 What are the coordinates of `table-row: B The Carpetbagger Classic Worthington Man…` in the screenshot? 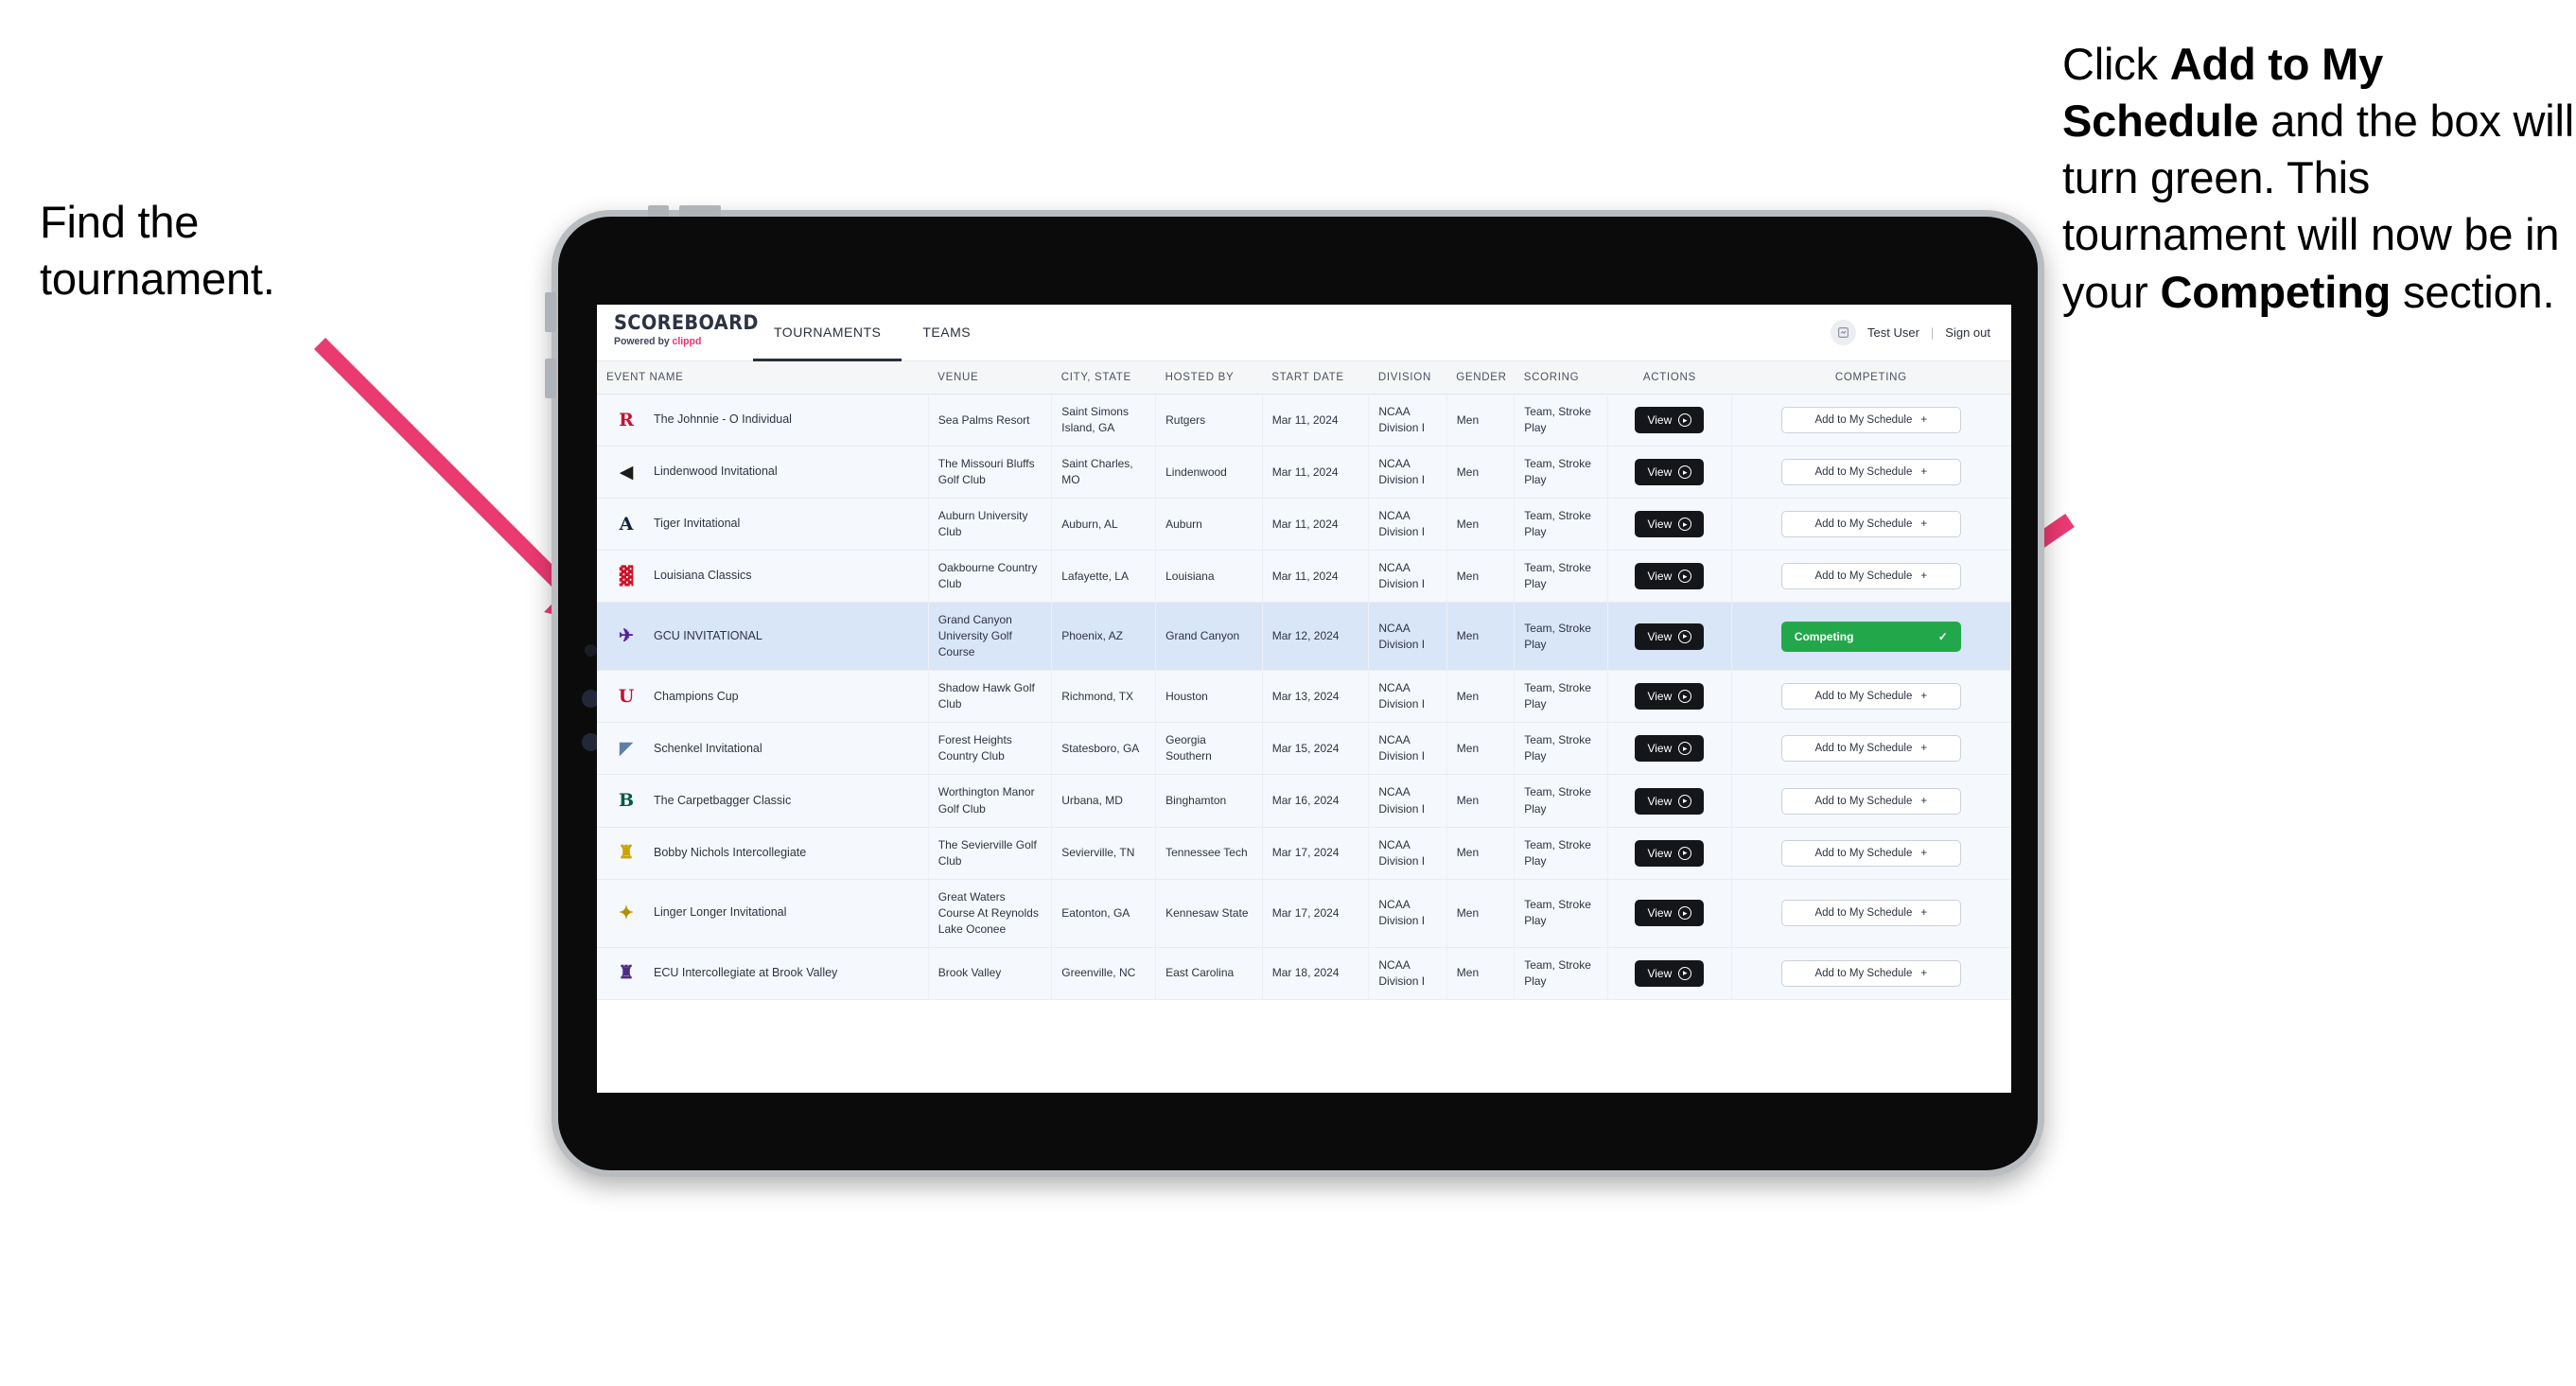 It's located at (1304, 801).